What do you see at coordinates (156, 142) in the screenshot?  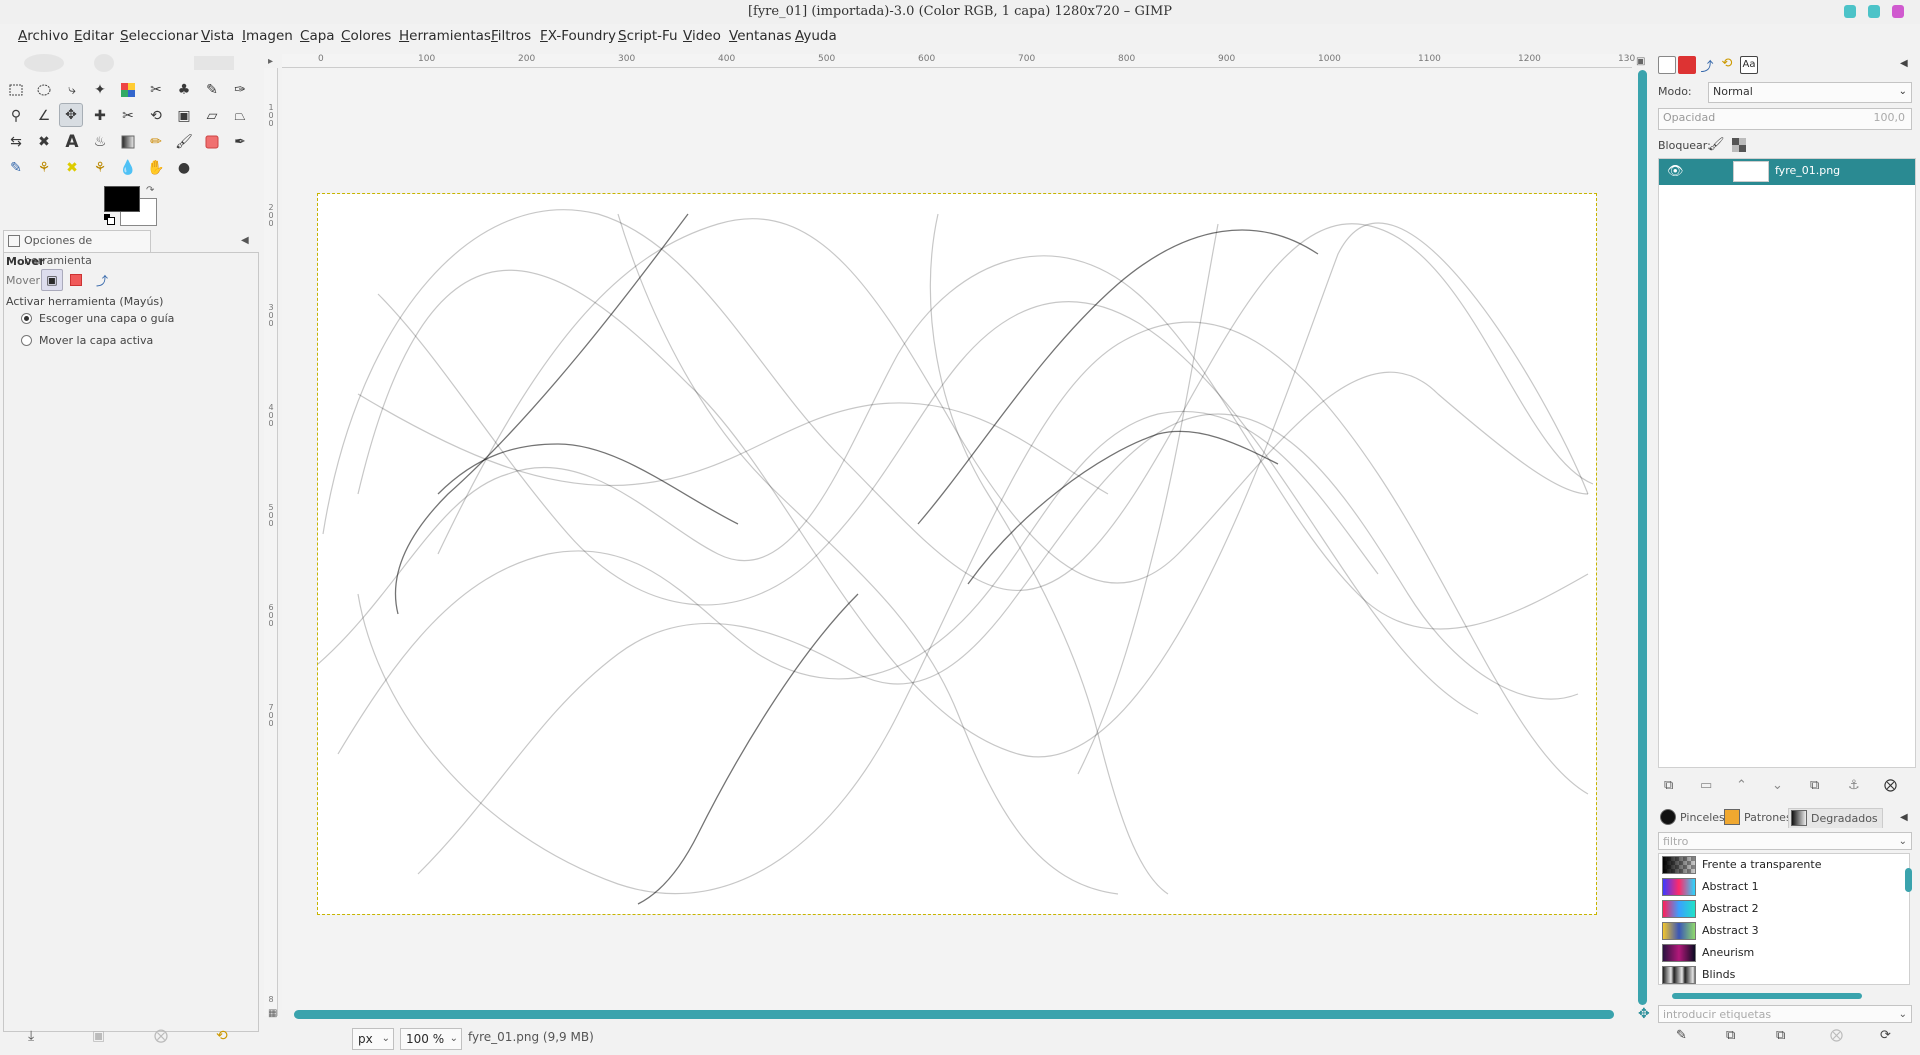 I see `pencil-icon: ✏` at bounding box center [156, 142].